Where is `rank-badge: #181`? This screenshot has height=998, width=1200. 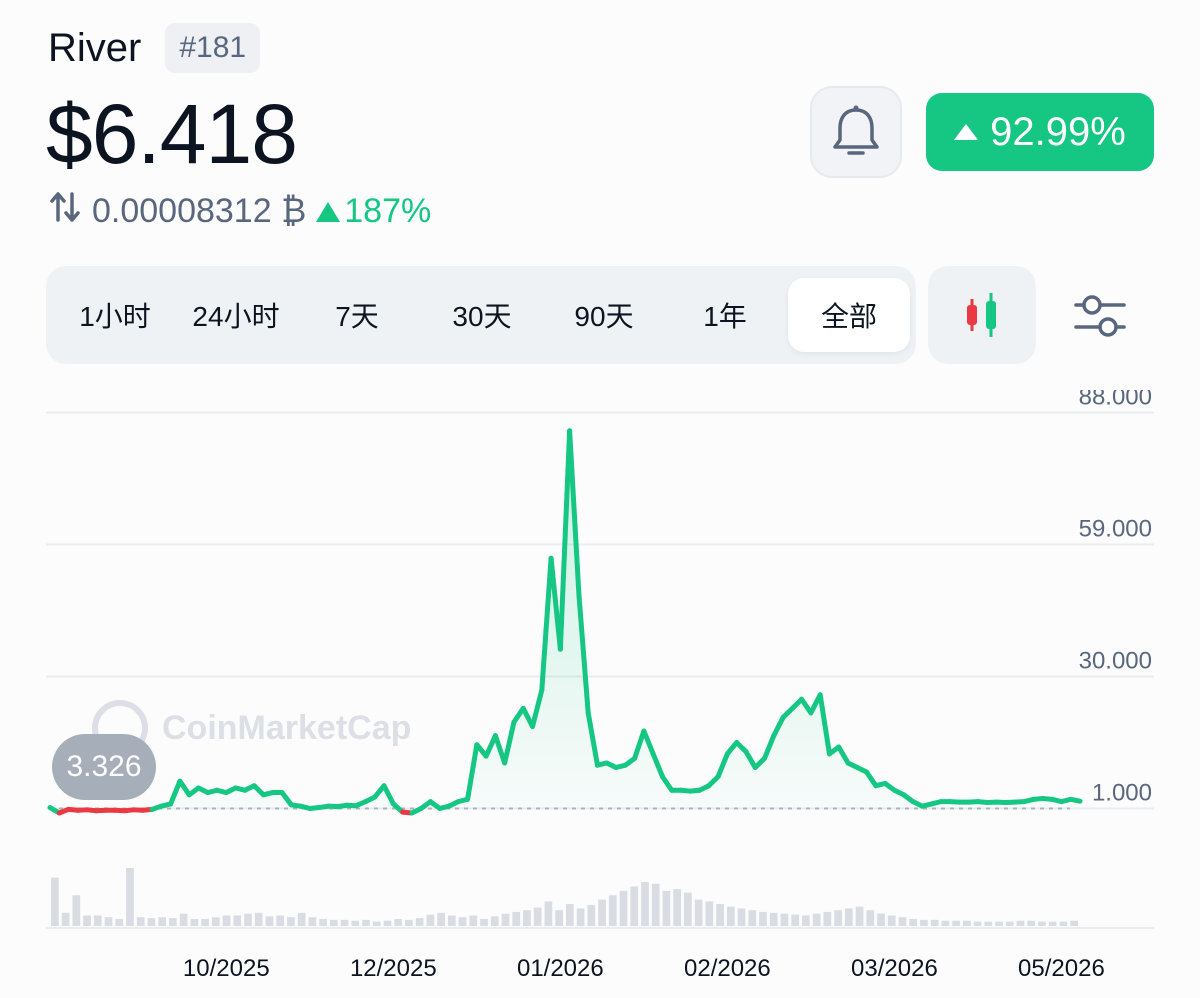 rank-badge: #181 is located at coordinates (213, 48).